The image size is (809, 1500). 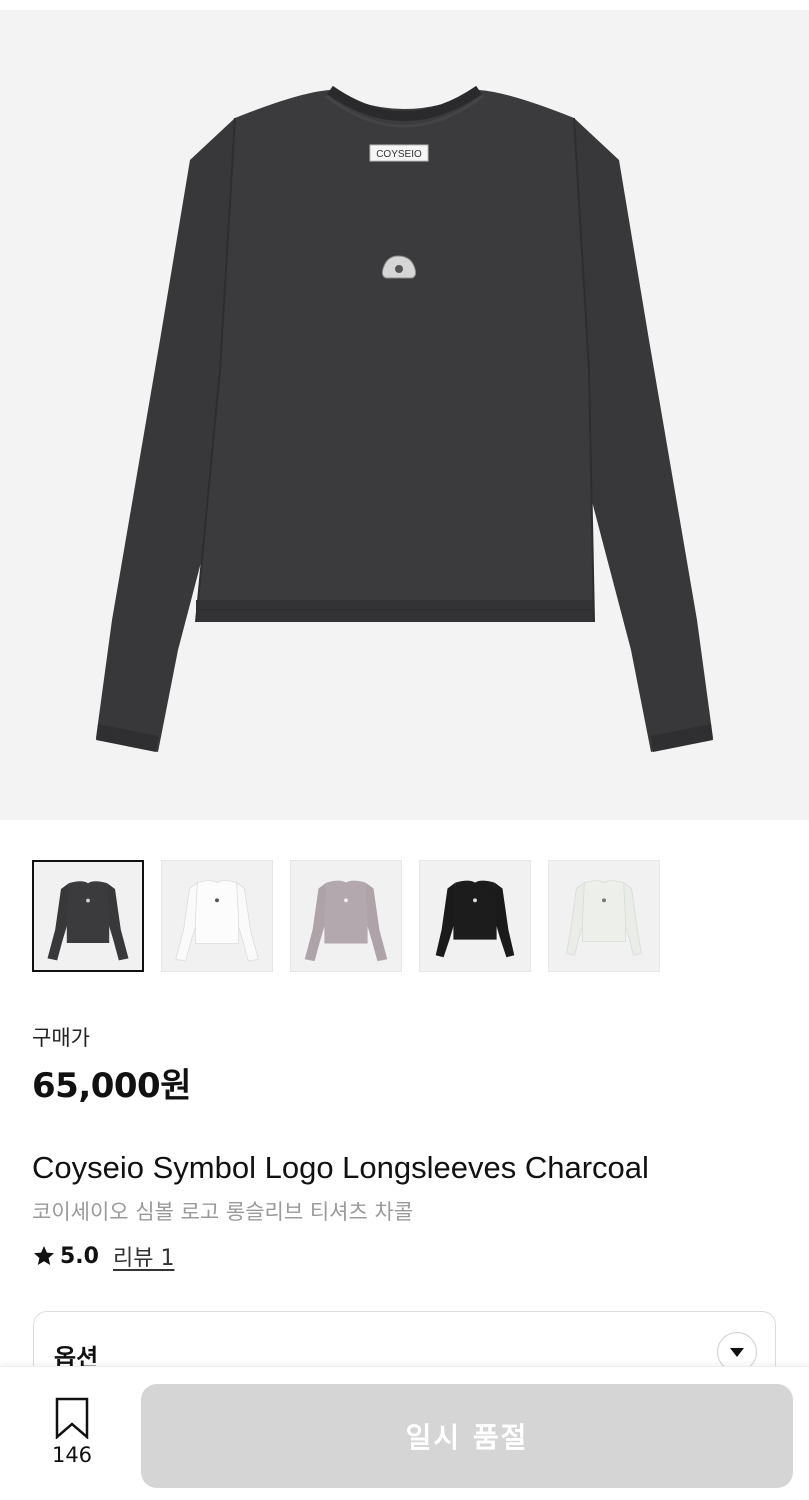 I want to click on bottom-action-bar: 146 일시 품절, so click(x=404, y=1433).